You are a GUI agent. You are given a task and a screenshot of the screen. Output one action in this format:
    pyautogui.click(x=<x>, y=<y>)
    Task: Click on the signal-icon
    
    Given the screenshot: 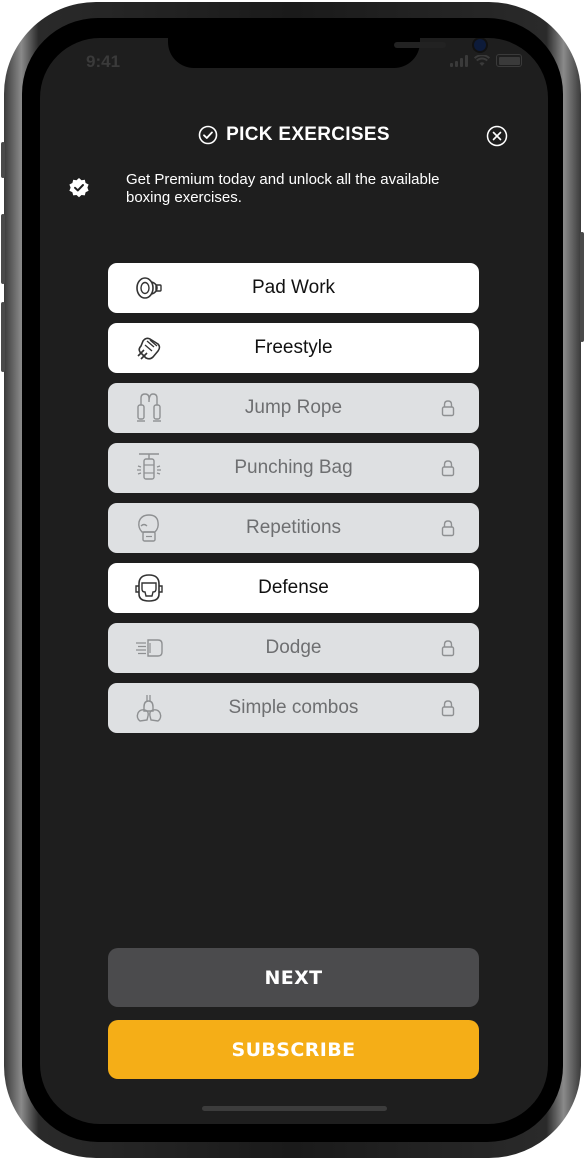 What is the action you would take?
    pyautogui.click(x=459, y=60)
    